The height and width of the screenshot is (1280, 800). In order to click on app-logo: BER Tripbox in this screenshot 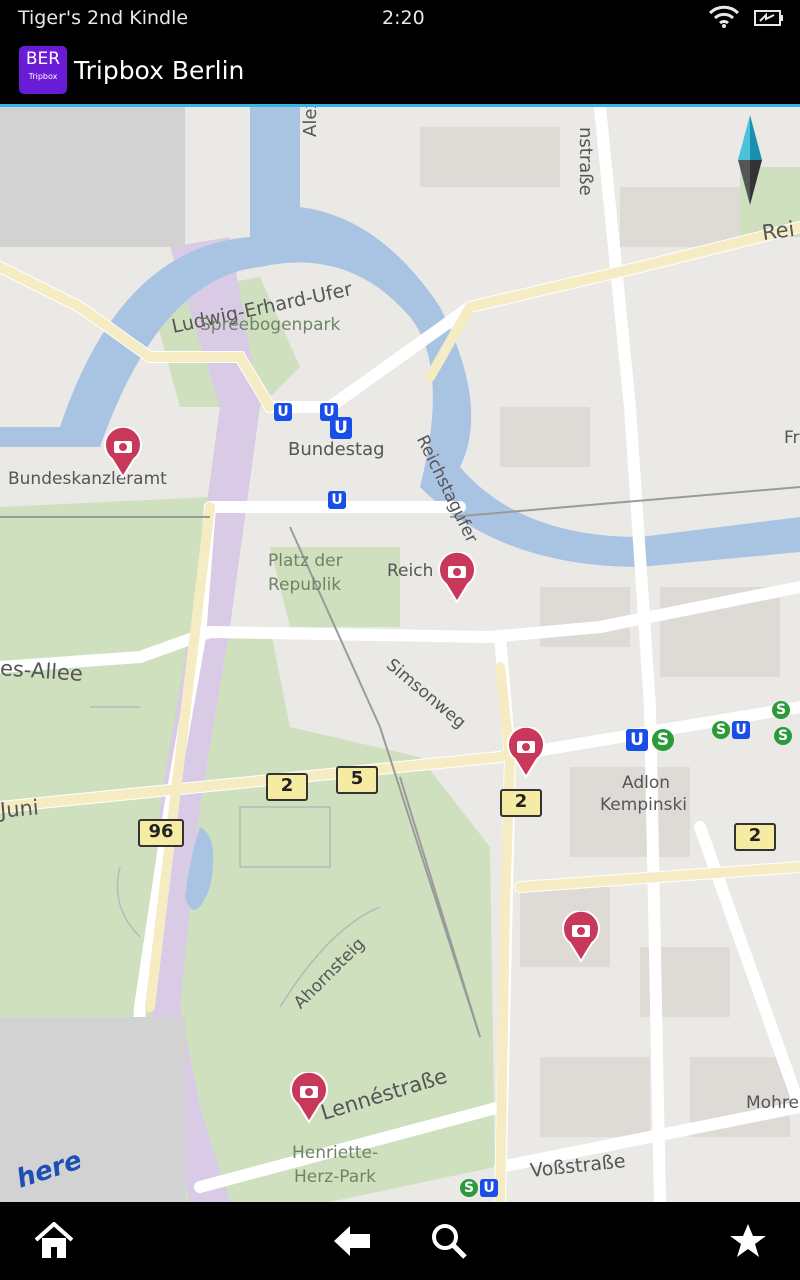, I will do `click(43, 70)`.